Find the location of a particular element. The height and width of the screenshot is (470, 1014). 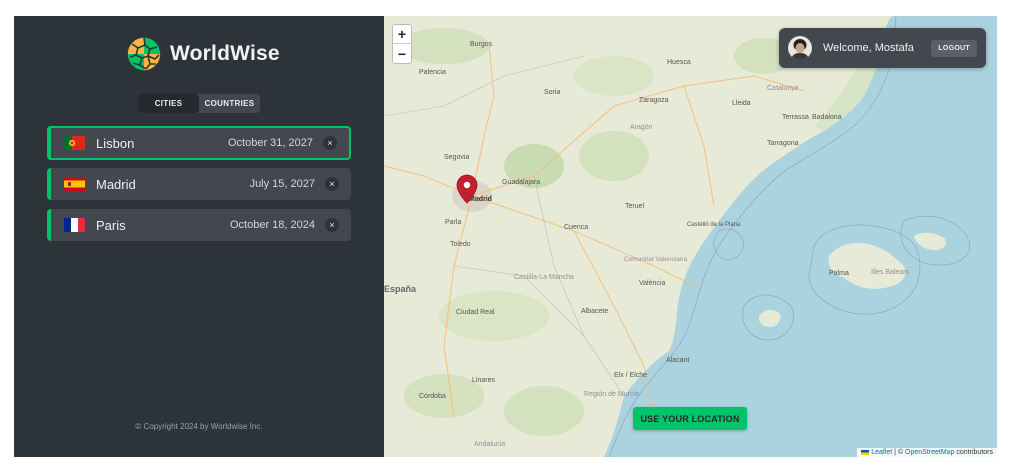

map-label-badalona: Badalona is located at coordinates (827, 117).